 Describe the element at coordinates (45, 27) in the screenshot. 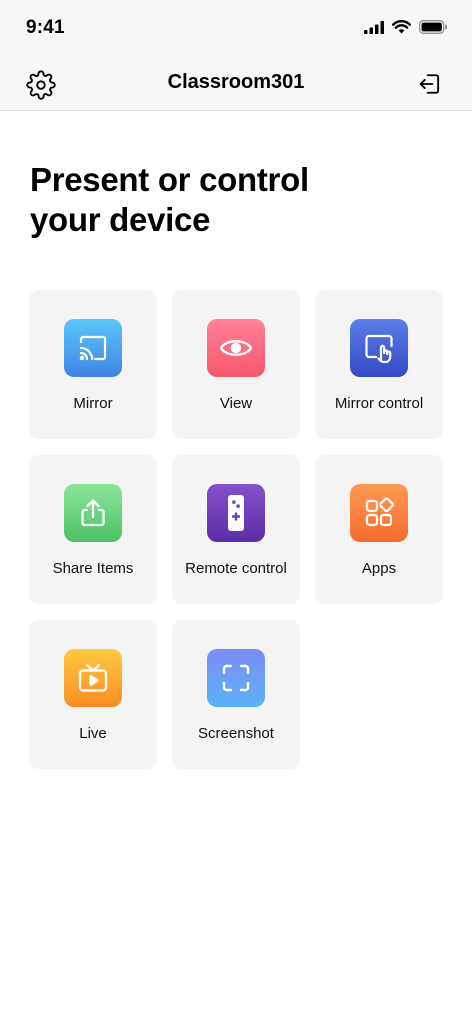

I see `status-time: 9:41` at that location.